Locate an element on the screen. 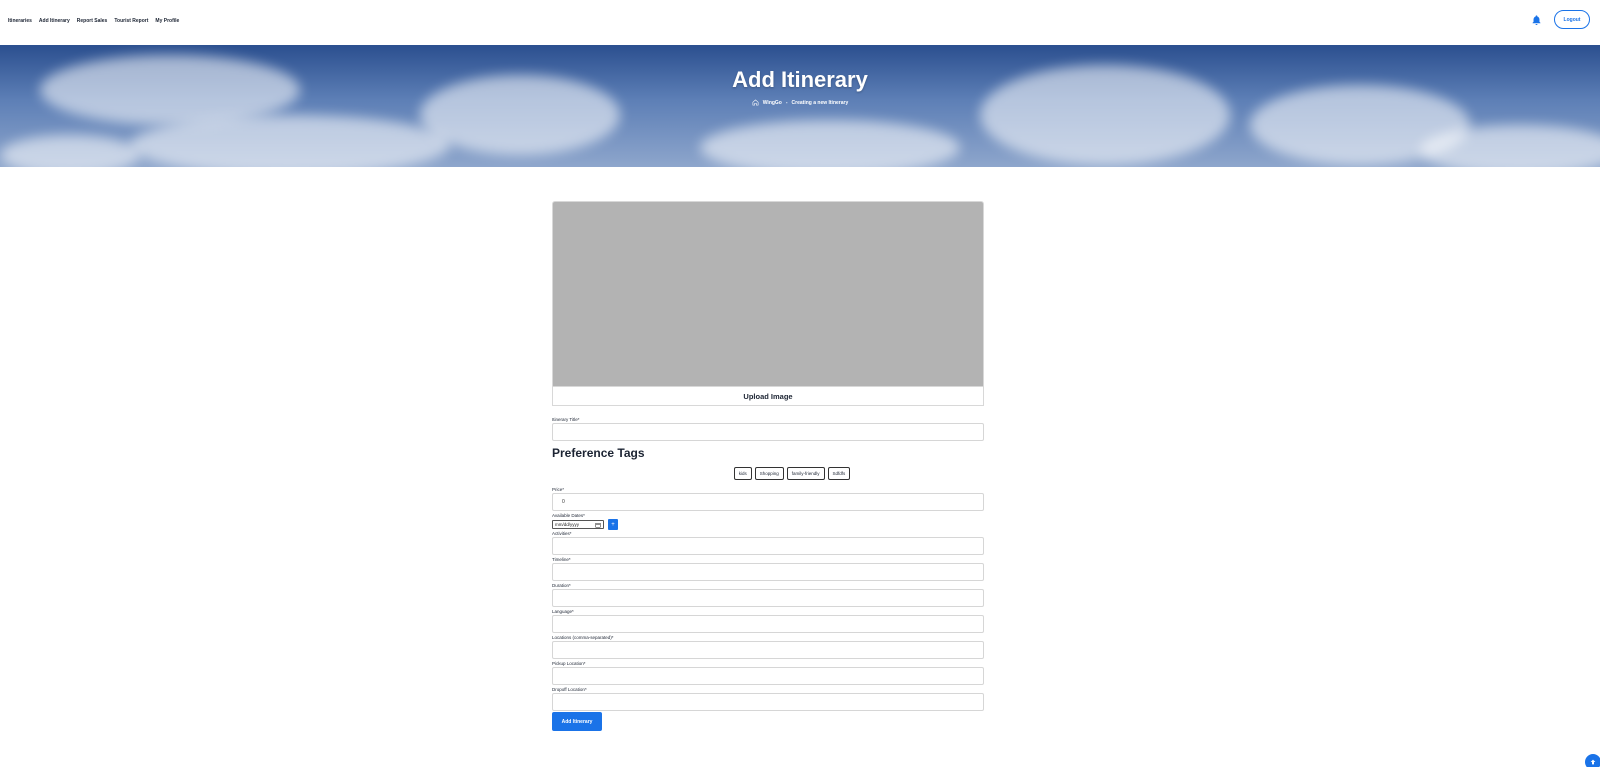  breadcrumb-home: WingGo is located at coordinates (772, 103).